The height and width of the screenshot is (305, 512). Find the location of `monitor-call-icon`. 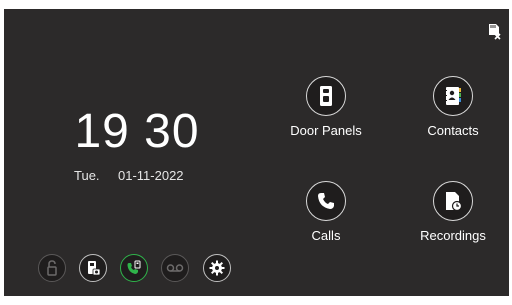

monitor-call-icon is located at coordinates (134, 267).